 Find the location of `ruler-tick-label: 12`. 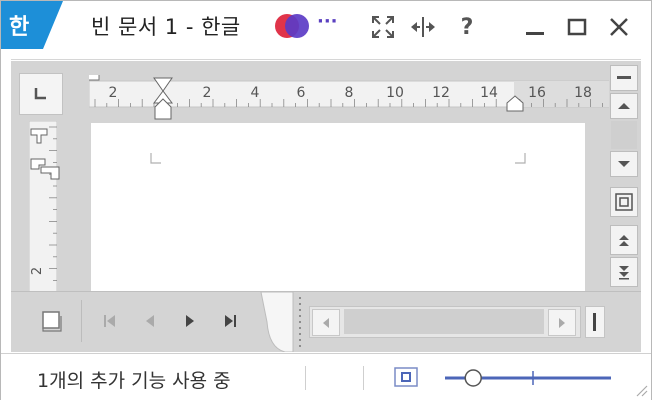

ruler-tick-label: 12 is located at coordinates (441, 93).